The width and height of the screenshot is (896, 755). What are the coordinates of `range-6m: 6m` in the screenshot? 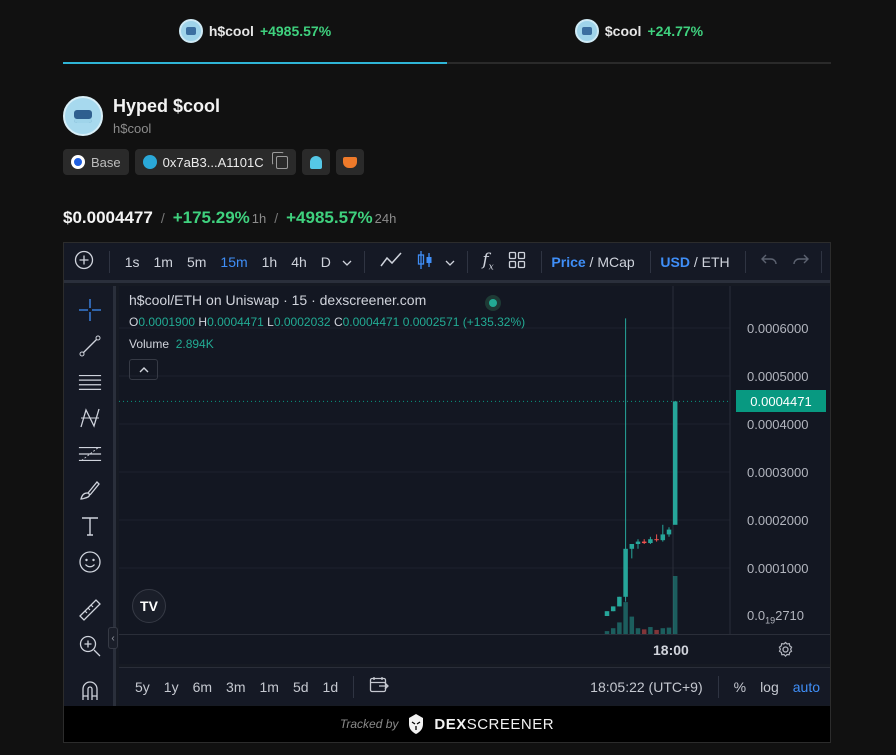 It's located at (202, 687).